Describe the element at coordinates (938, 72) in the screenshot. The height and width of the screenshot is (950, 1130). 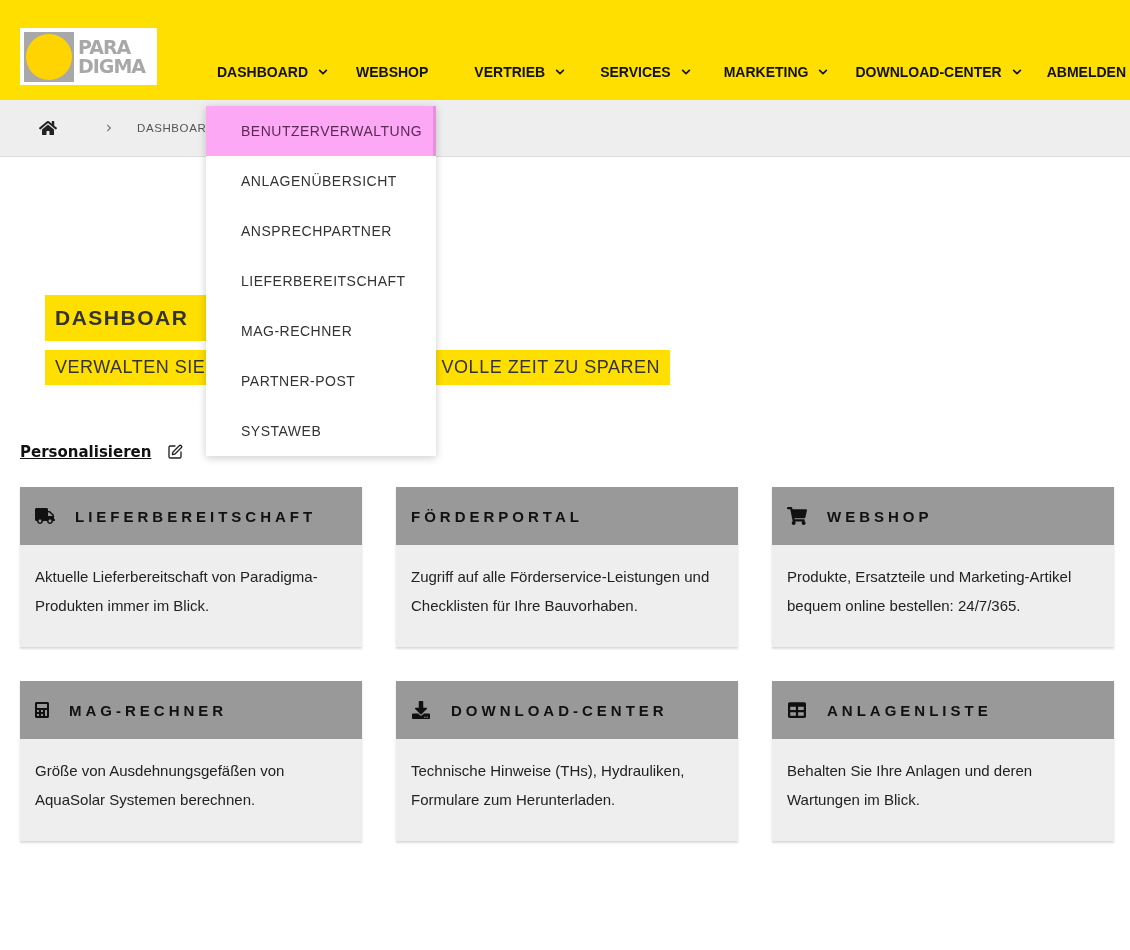
I see `nav-link: DOWNLOAD-CENTER` at that location.